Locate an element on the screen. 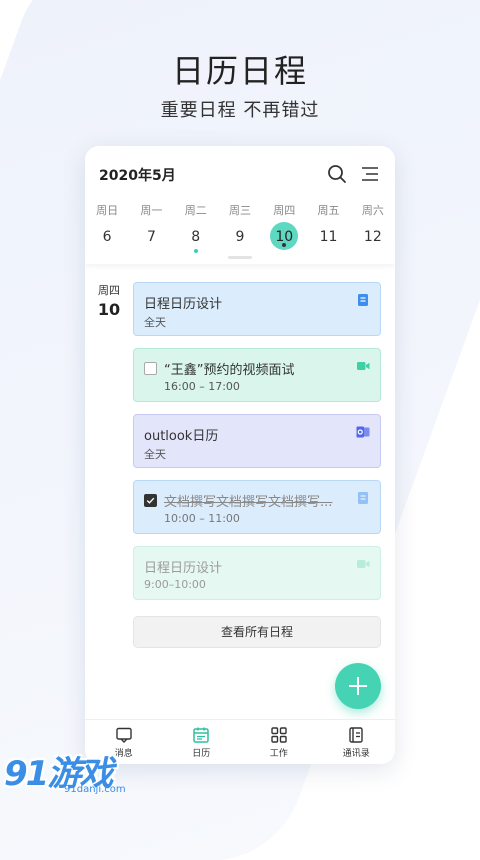 The image size is (480, 860). check-icon is located at coordinates (150, 500).